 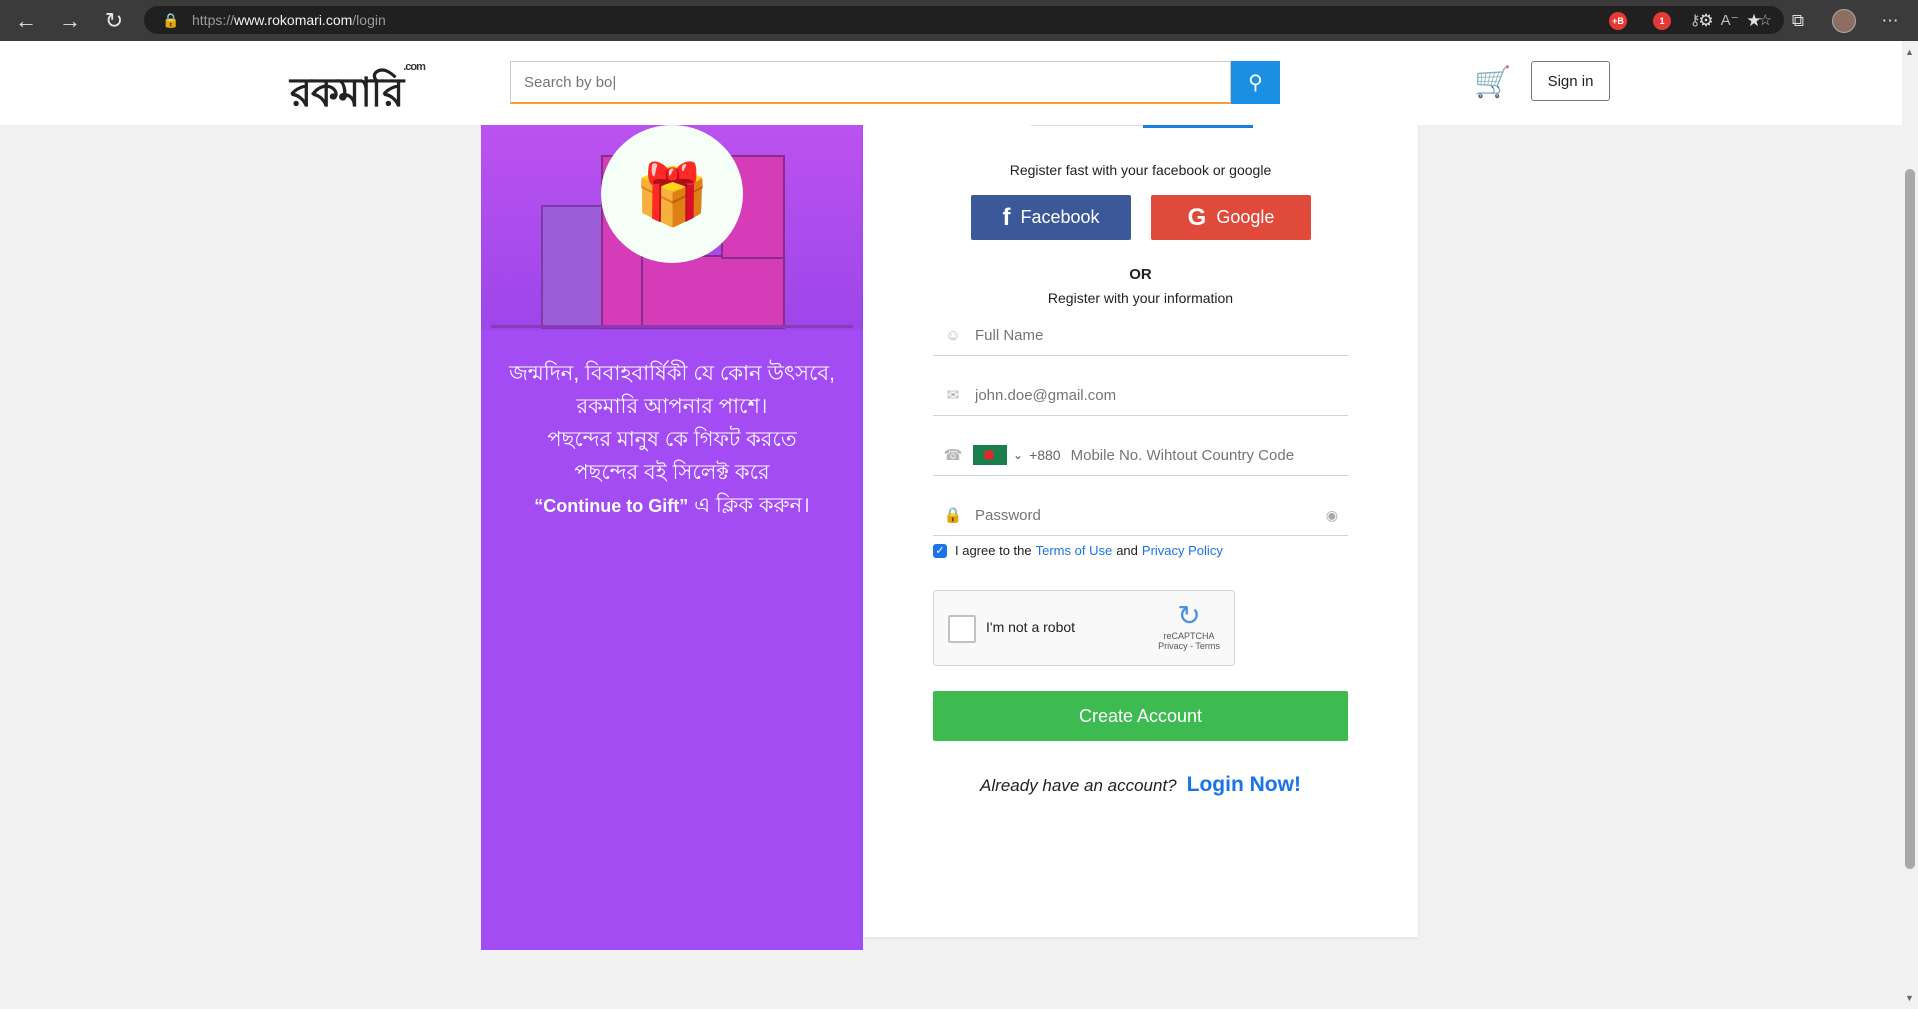 I want to click on collections-icon: ⧉, so click(x=1798, y=20).